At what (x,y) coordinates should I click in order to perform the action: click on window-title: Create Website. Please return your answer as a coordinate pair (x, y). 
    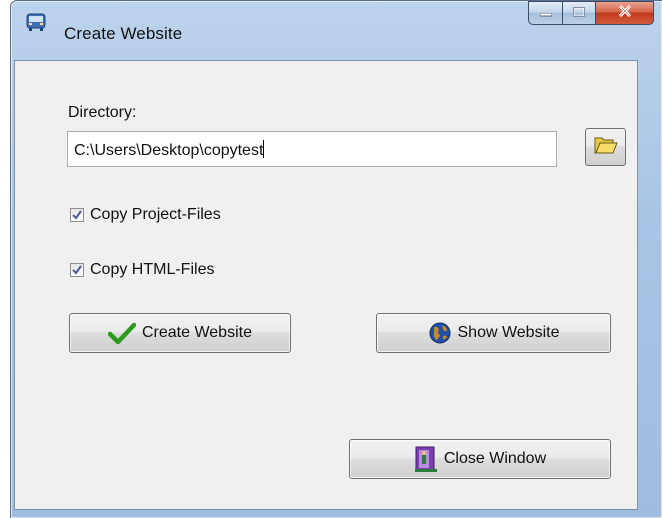
    Looking at the image, I should click on (123, 33).